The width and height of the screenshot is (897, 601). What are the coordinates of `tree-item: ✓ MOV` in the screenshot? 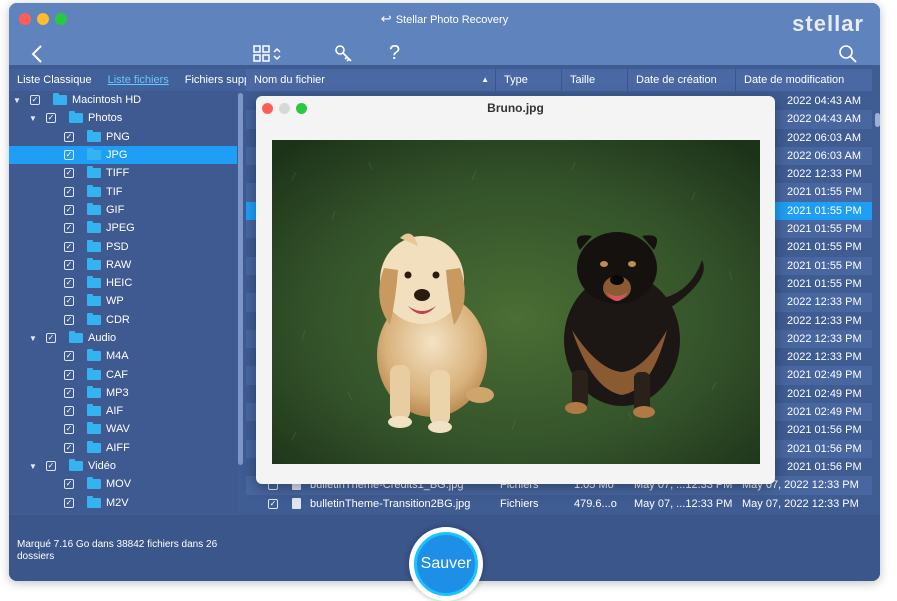 It's located at (123, 484).